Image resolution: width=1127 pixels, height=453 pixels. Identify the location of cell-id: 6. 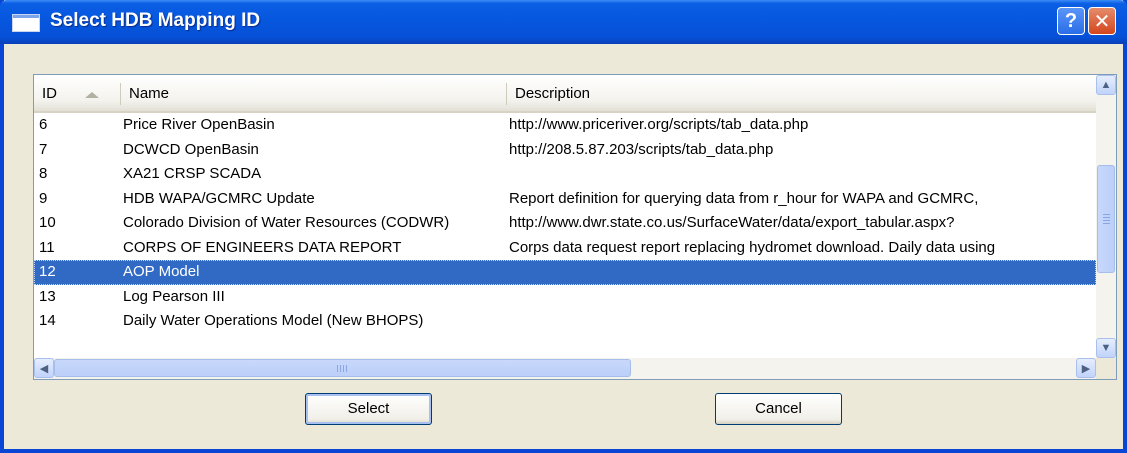
(43, 124).